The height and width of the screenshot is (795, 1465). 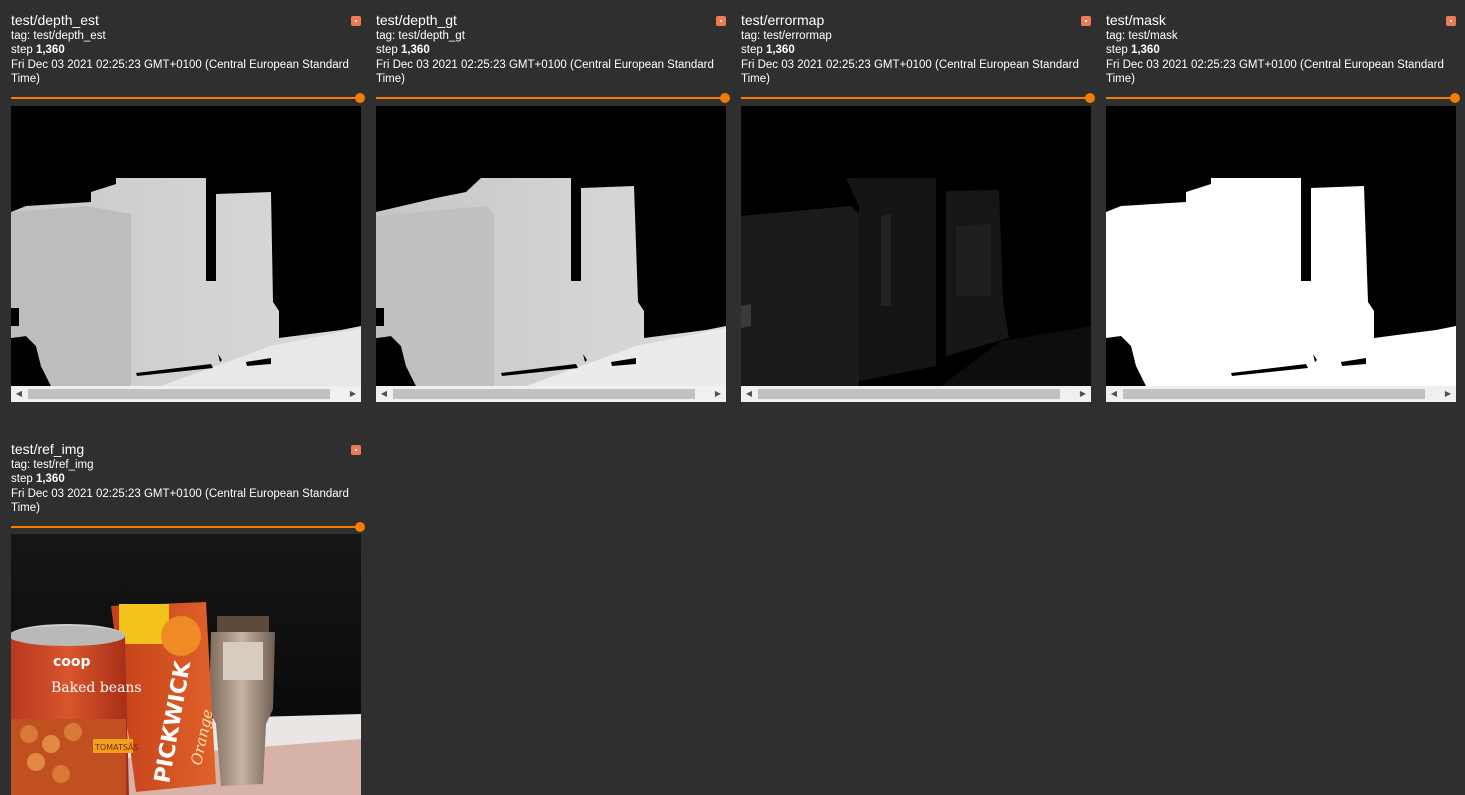 I want to click on card-title: test/errormap, so click(x=783, y=20).